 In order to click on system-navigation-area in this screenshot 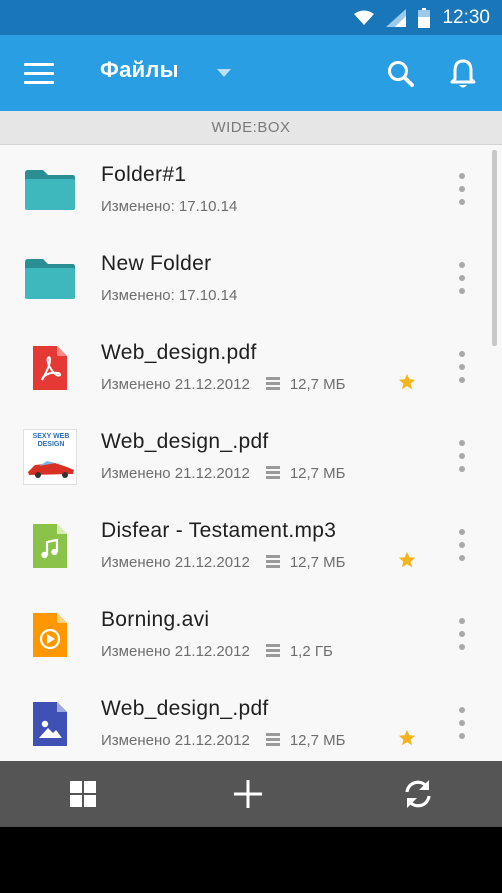, I will do `click(251, 860)`.